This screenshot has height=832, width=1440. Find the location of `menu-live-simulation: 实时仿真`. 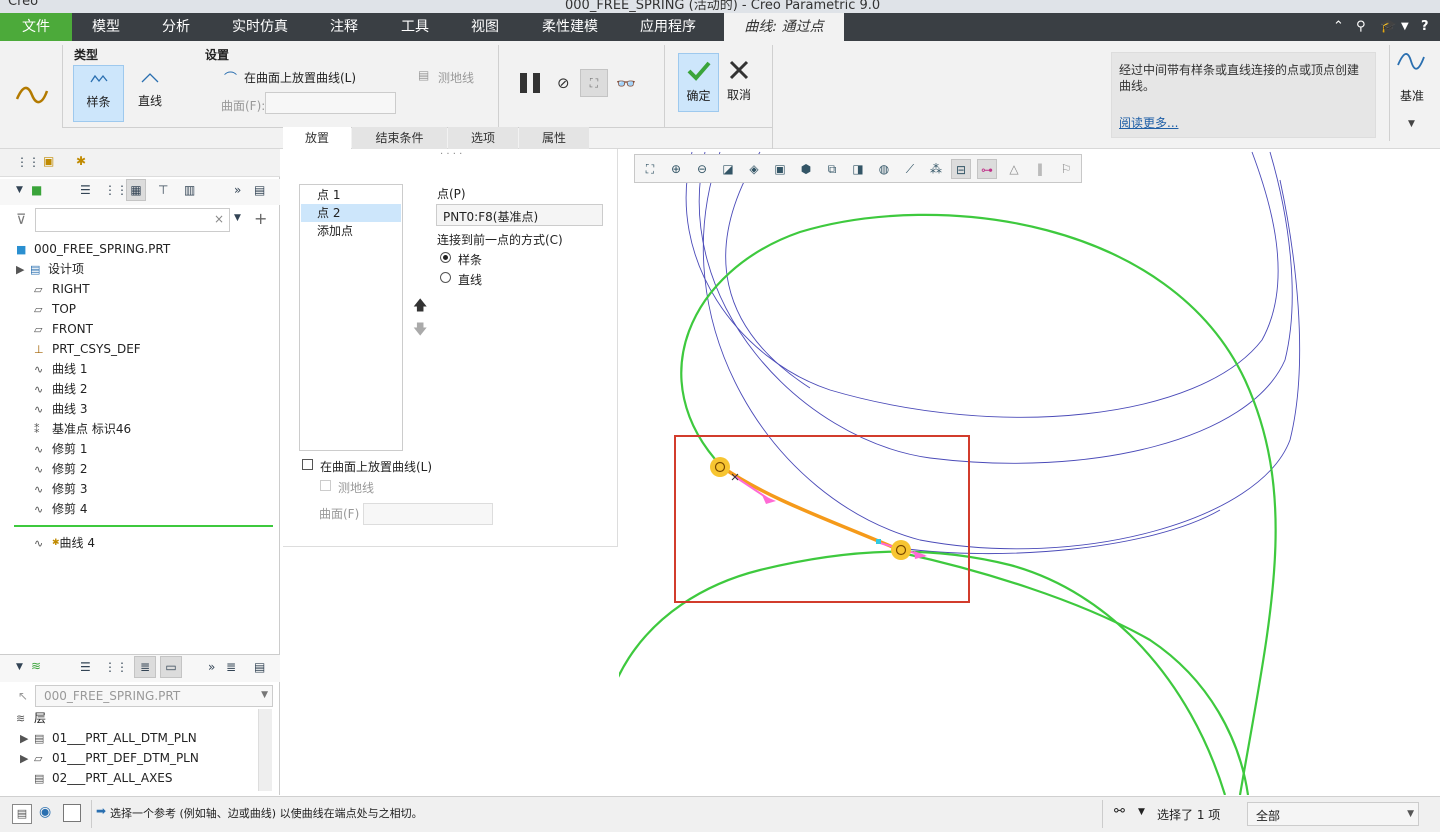

menu-live-simulation: 实时仿真 is located at coordinates (260, 27).